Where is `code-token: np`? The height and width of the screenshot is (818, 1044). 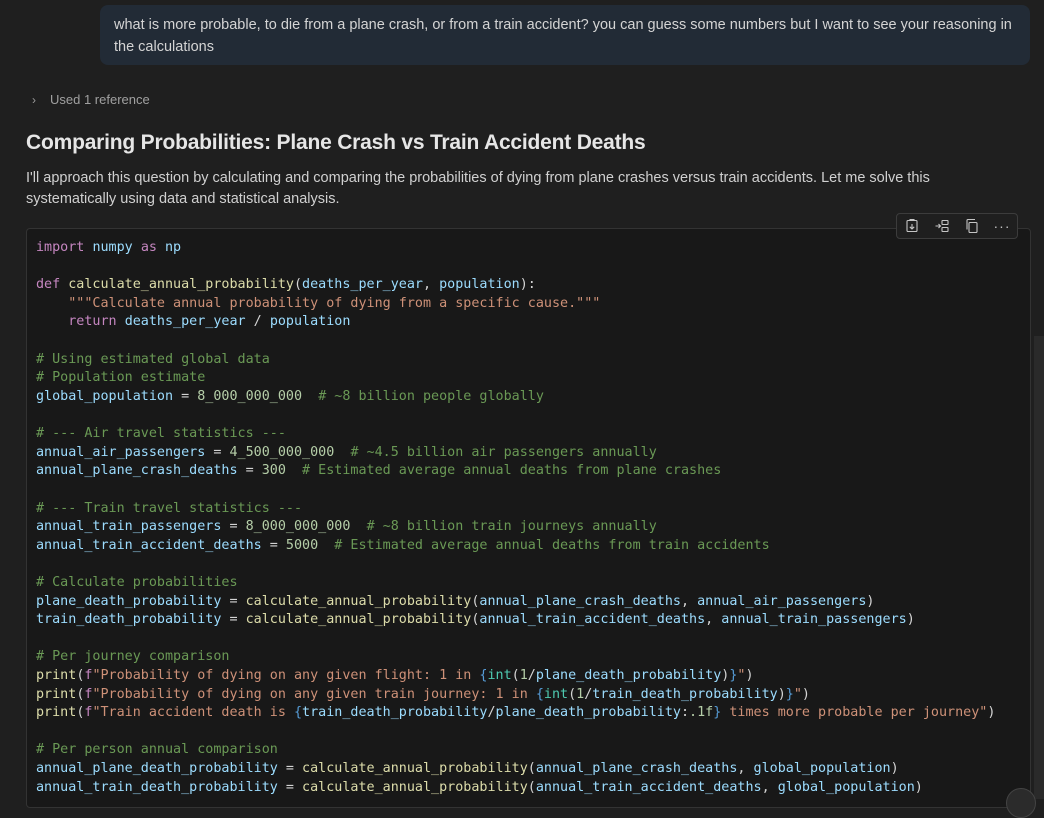
code-token: np is located at coordinates (173, 247).